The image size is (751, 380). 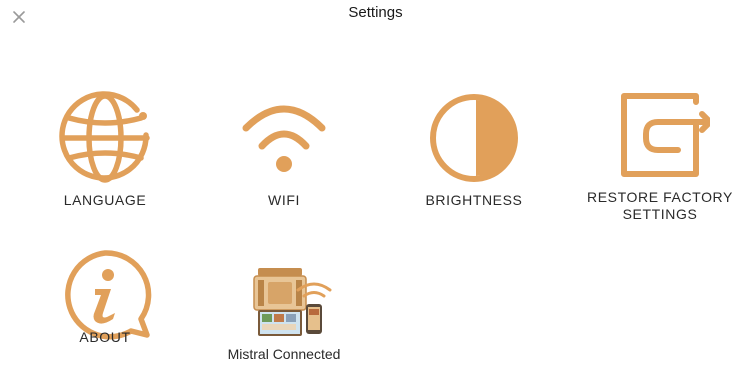 I want to click on wifi-icon, so click(x=284, y=138).